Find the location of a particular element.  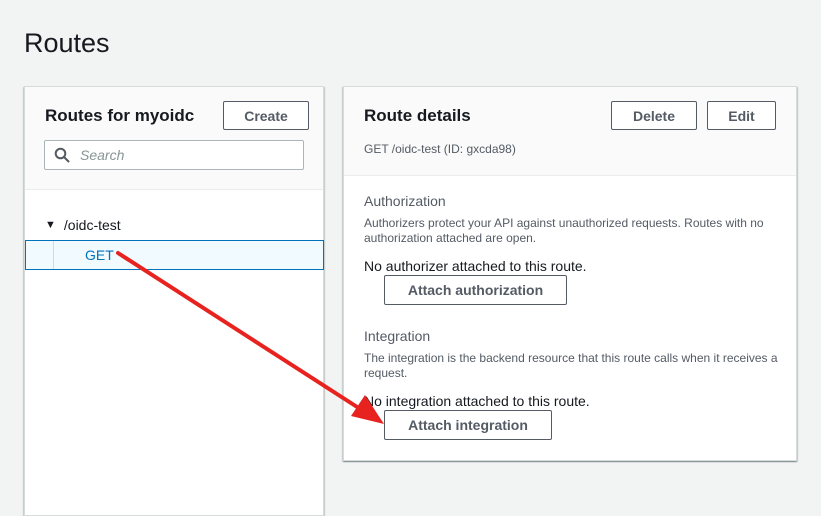

integration-status: No integration attached to this route. is located at coordinates (477, 401).